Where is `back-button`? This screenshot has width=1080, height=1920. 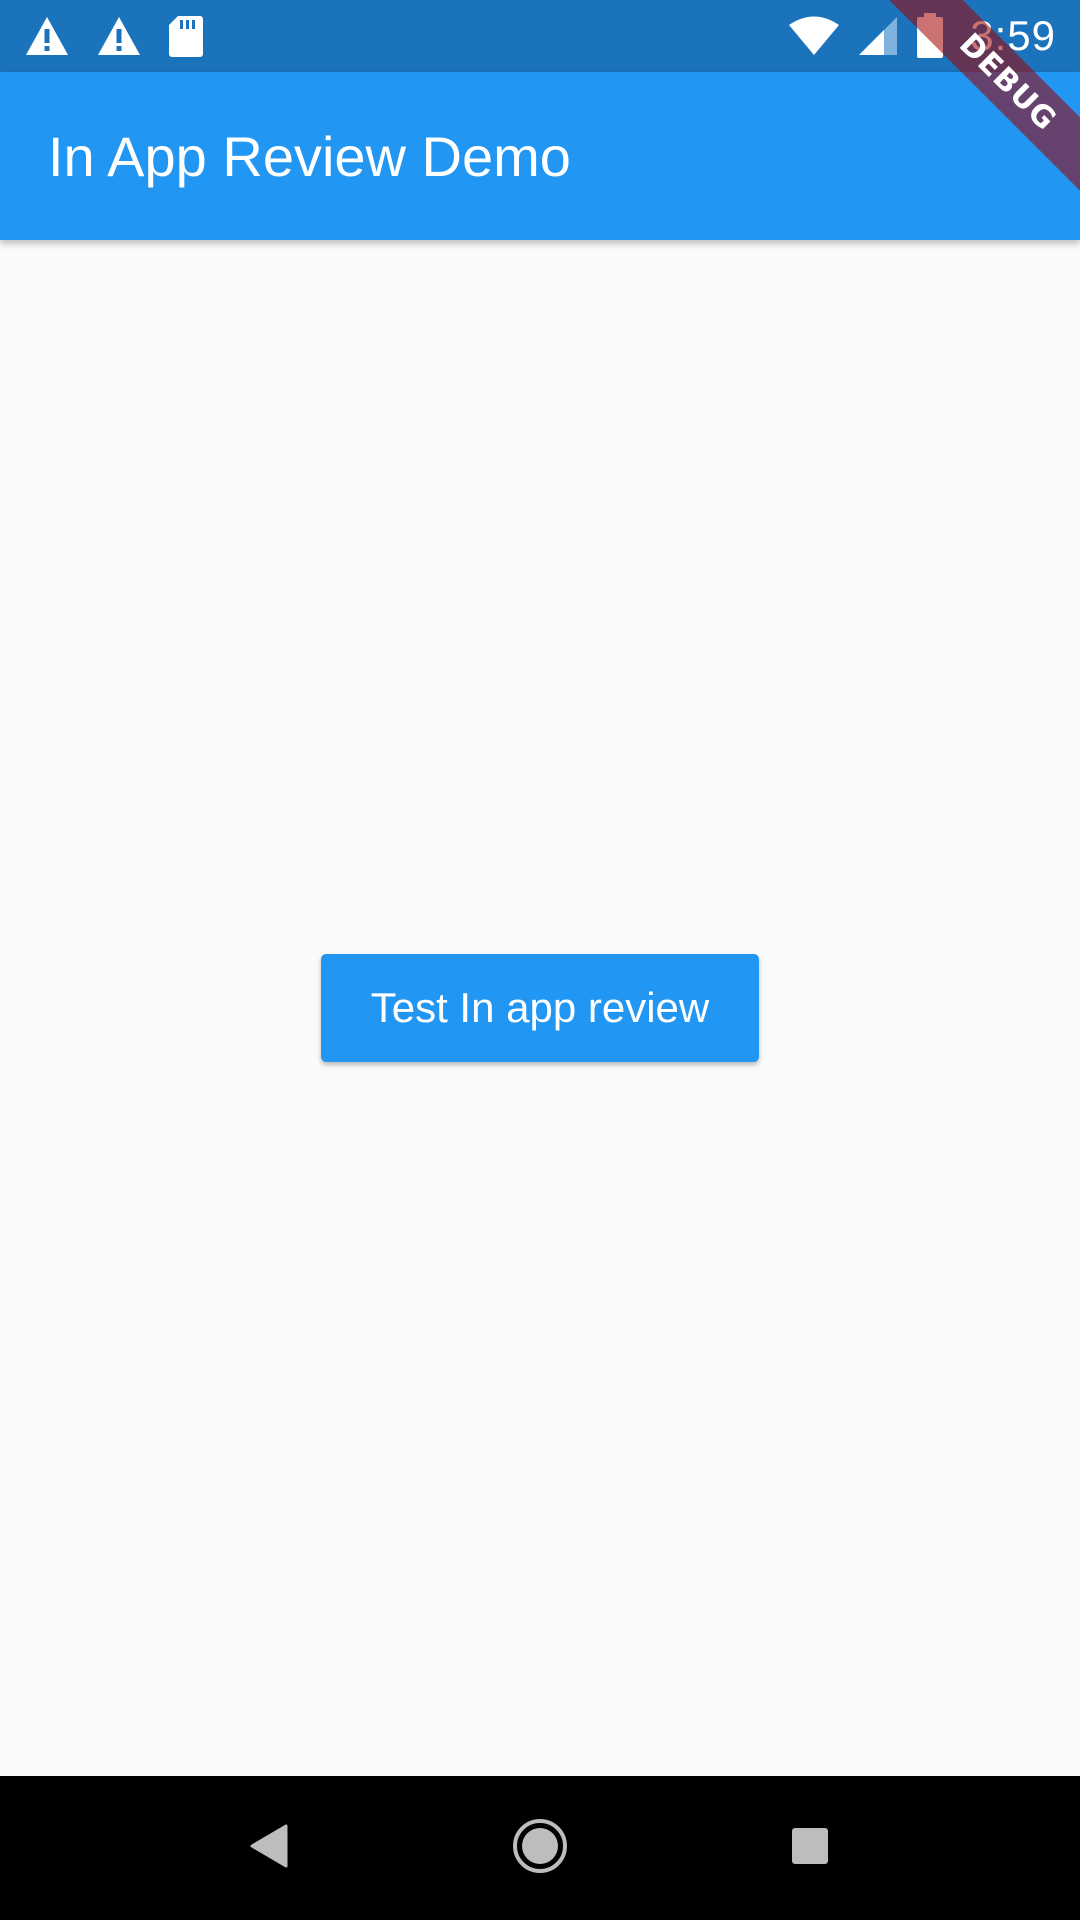
back-button is located at coordinates (270, 1848).